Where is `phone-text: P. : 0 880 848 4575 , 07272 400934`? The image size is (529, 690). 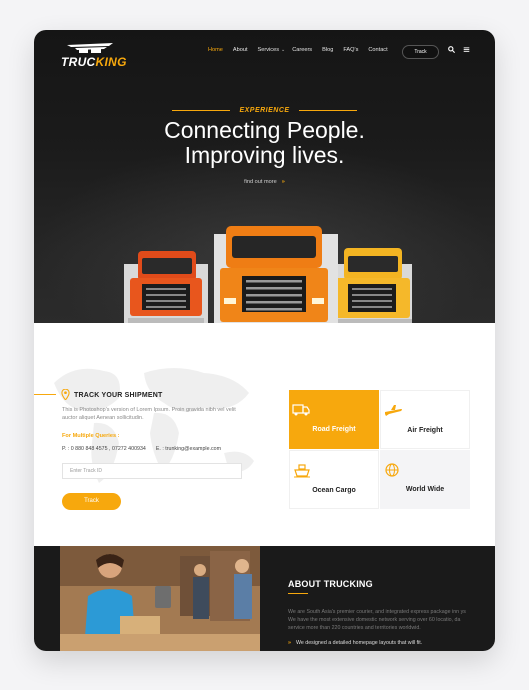
phone-text: P. : 0 880 848 4575 , 07272 400934 is located at coordinates (104, 449).